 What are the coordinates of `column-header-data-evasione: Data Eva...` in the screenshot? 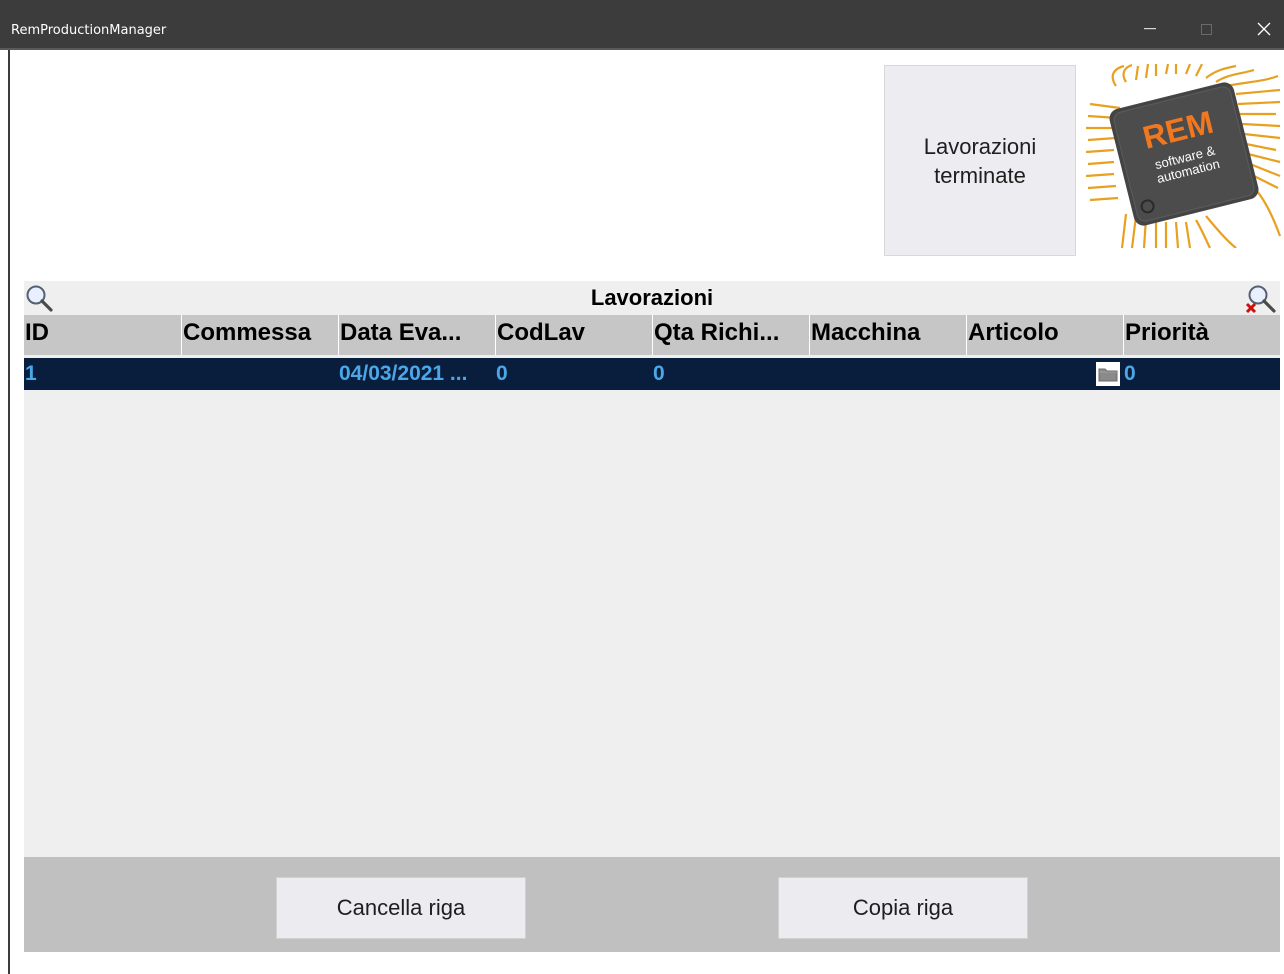 It's located at (416, 335).